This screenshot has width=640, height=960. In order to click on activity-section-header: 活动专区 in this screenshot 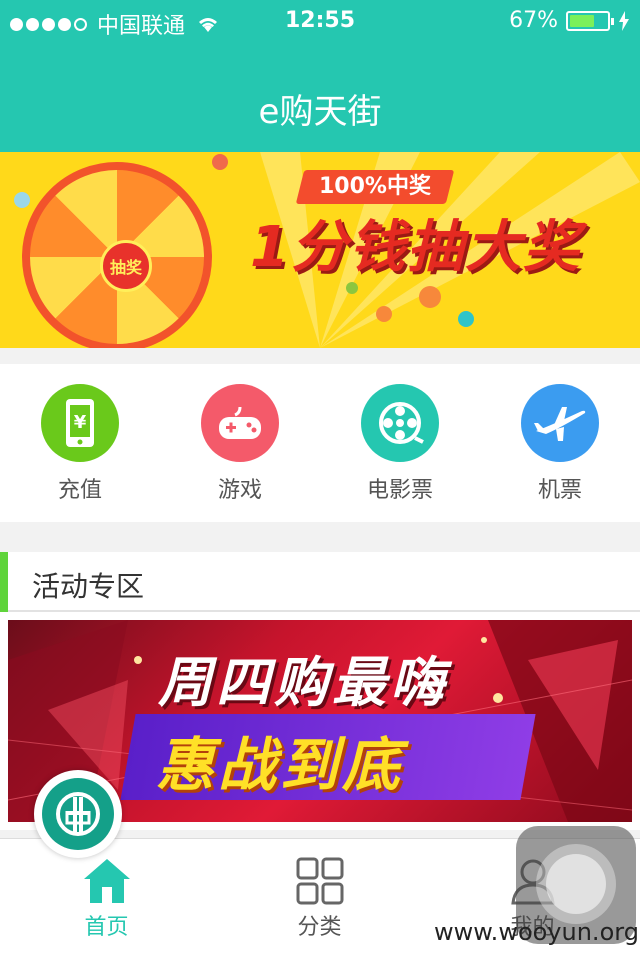, I will do `click(320, 582)`.